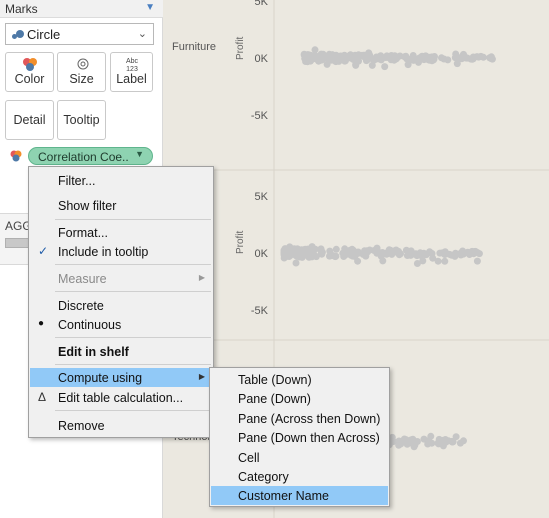  What do you see at coordinates (81, 426) in the screenshot?
I see `menu-item-remove-label: Remove` at bounding box center [81, 426].